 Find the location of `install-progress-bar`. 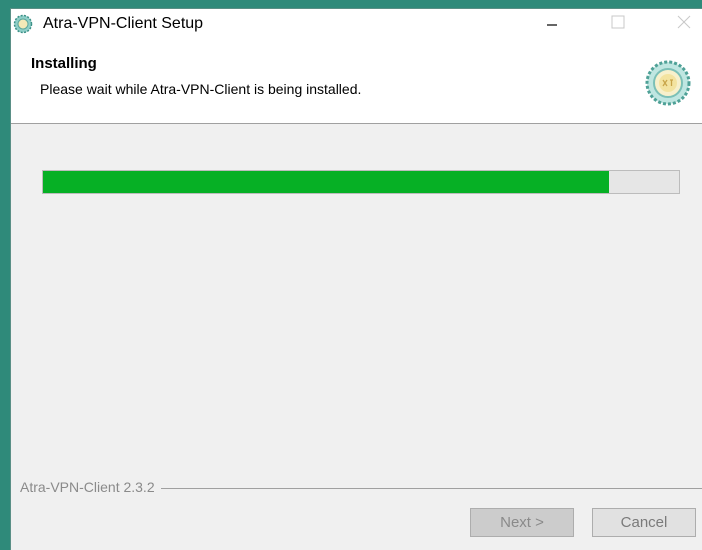

install-progress-bar is located at coordinates (361, 182).